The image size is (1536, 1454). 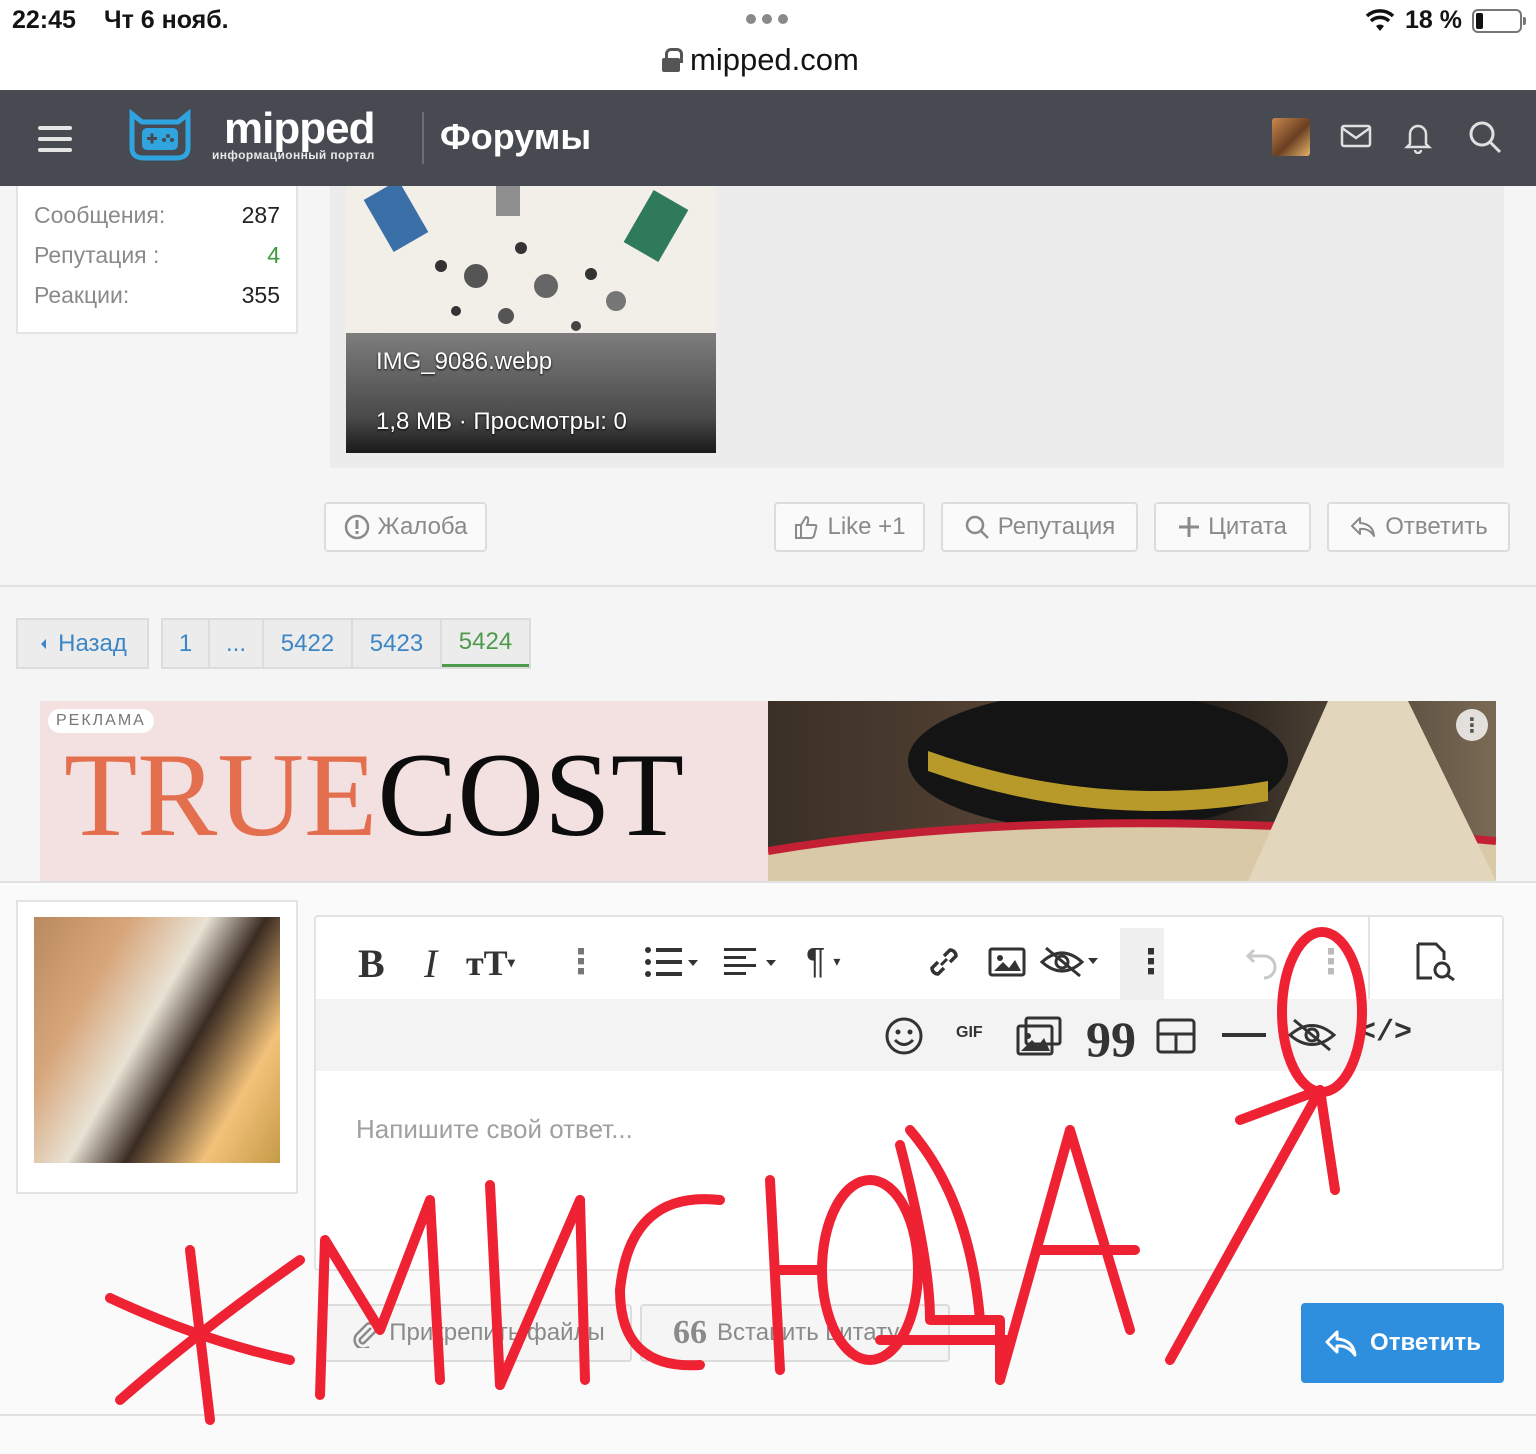 What do you see at coordinates (1244, 1035) in the screenshot?
I see `horizontal-rule-icon` at bounding box center [1244, 1035].